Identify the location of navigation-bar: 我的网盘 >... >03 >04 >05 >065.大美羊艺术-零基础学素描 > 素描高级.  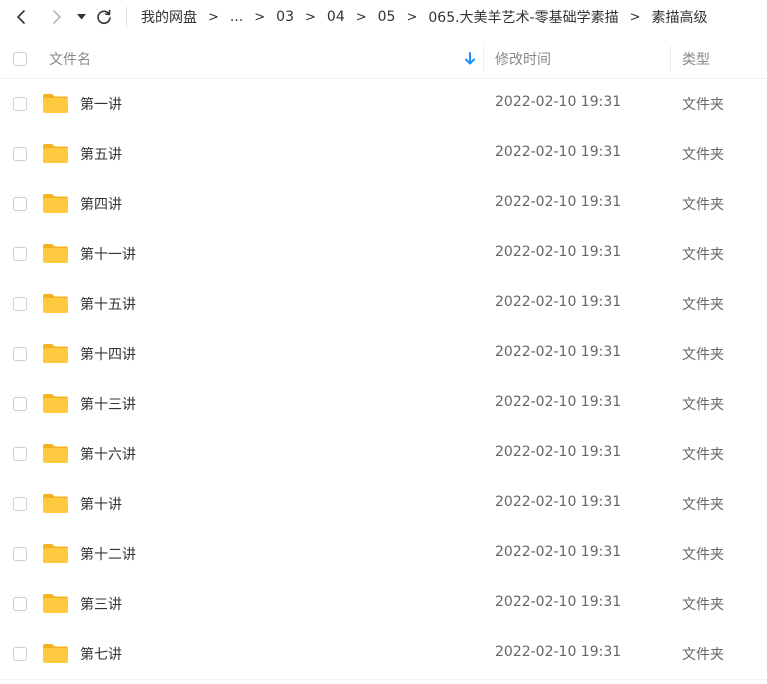
(383, 17).